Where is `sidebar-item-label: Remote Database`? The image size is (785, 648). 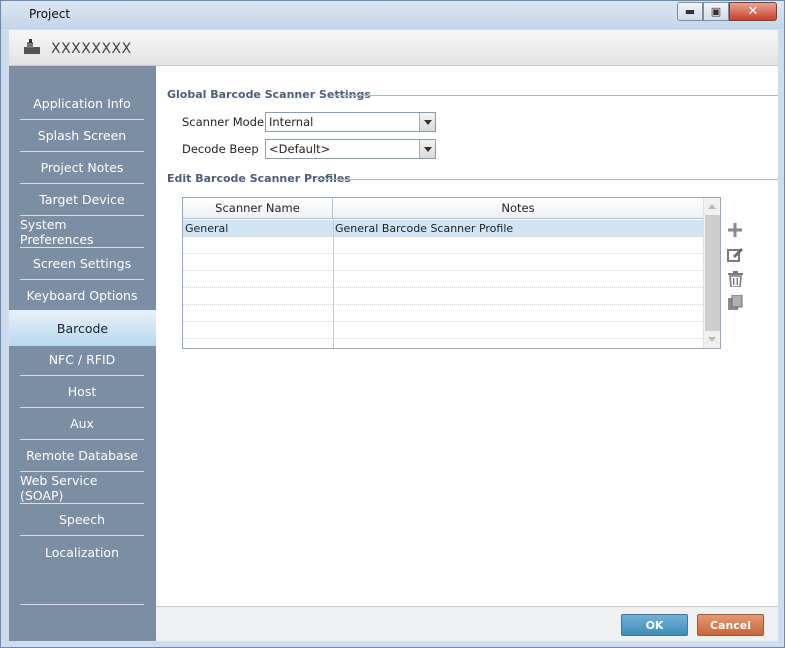
sidebar-item-label: Remote Database is located at coordinates (82, 455).